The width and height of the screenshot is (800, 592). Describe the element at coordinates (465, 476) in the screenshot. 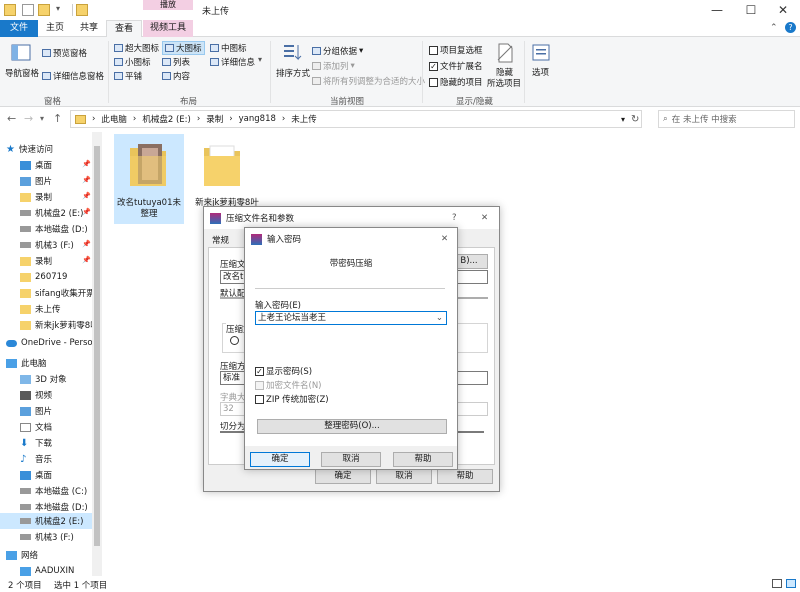

I see `compress-help-button: 帮助` at that location.